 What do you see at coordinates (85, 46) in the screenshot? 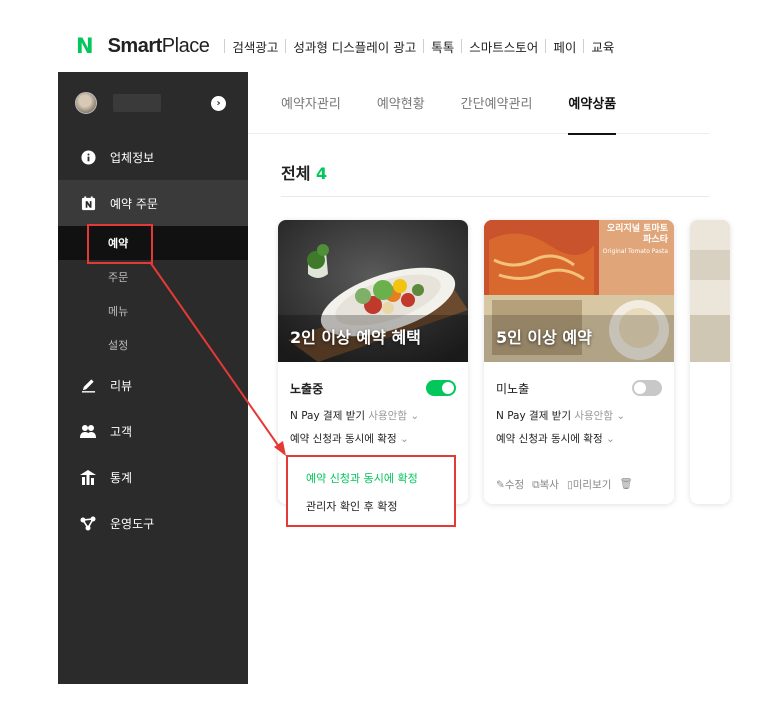
I see `naver-logo-icon: N` at bounding box center [85, 46].